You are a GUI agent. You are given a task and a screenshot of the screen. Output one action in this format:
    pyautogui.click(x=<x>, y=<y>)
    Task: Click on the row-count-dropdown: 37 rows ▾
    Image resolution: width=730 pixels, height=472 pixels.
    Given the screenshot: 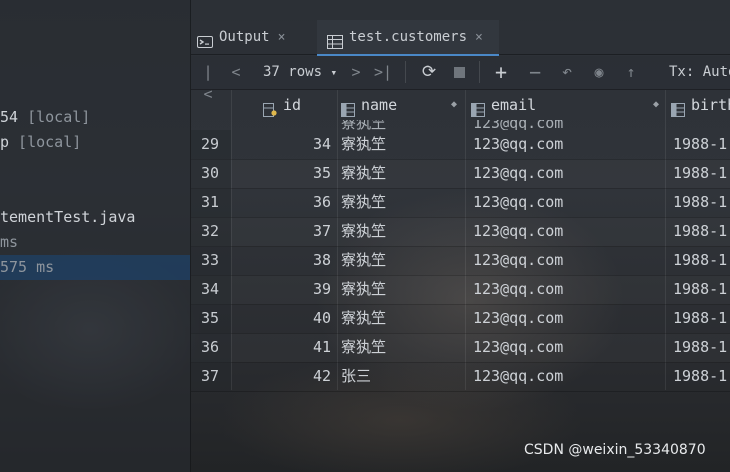 What is the action you would take?
    pyautogui.click(x=303, y=72)
    